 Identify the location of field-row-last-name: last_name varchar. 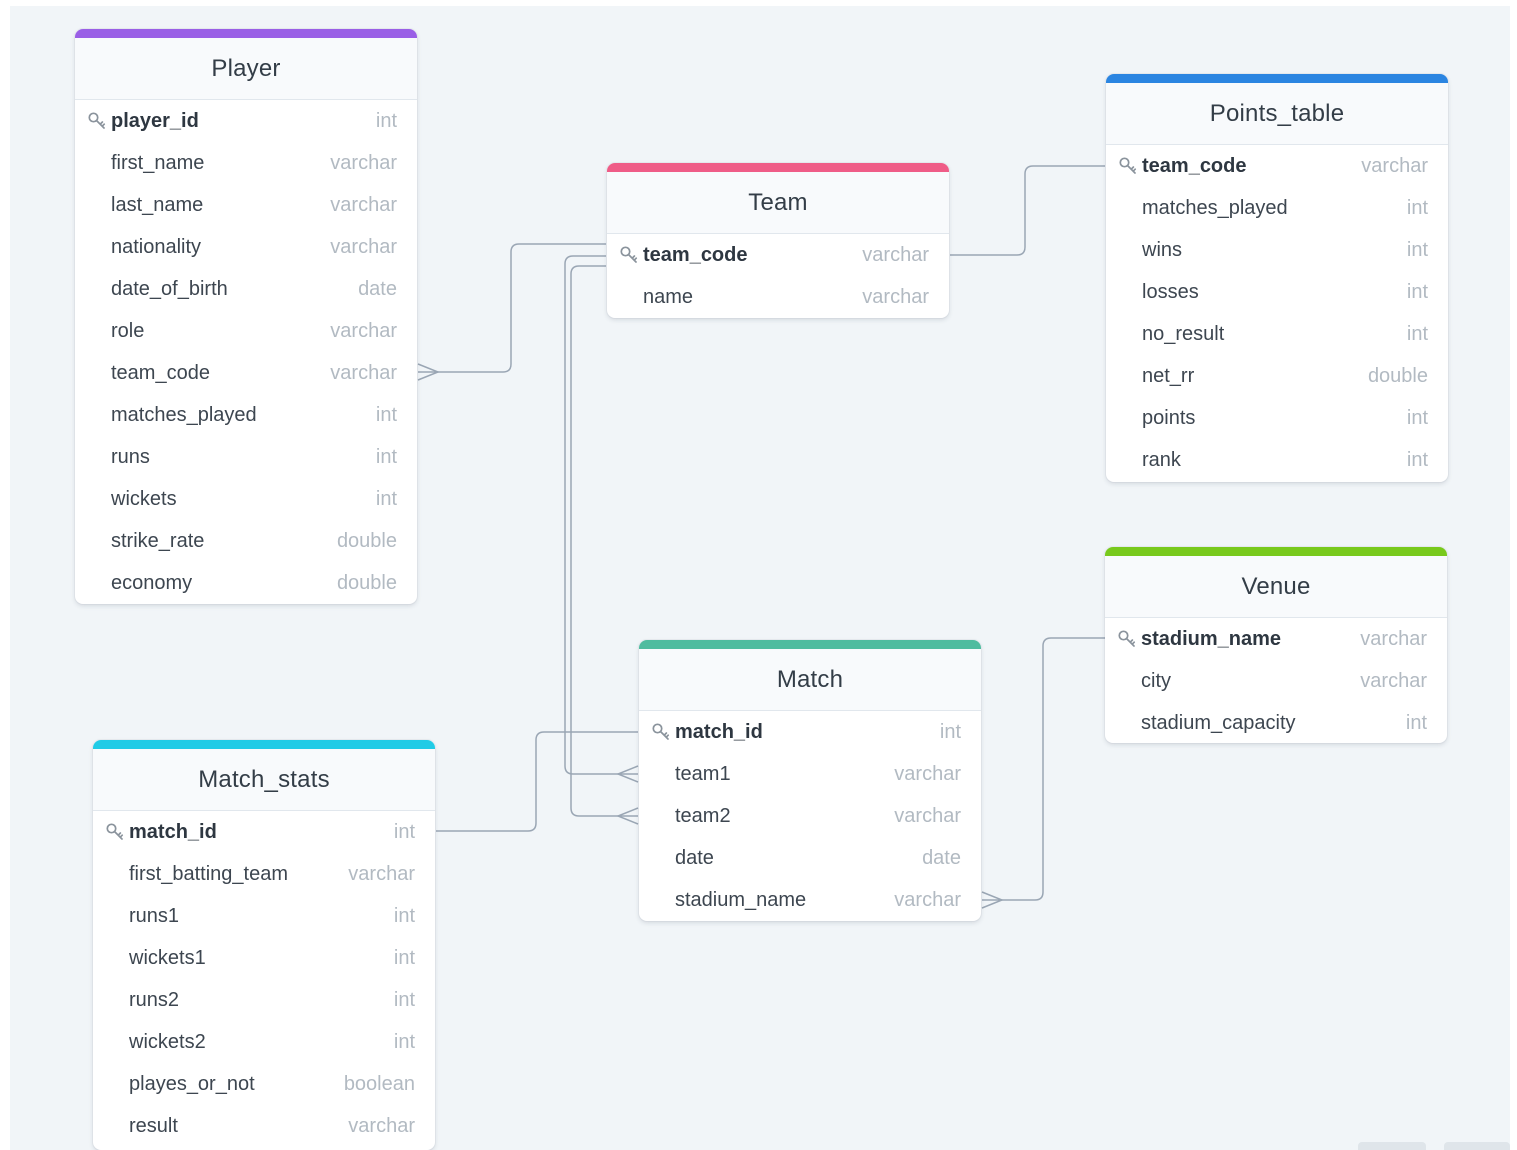
(246, 205).